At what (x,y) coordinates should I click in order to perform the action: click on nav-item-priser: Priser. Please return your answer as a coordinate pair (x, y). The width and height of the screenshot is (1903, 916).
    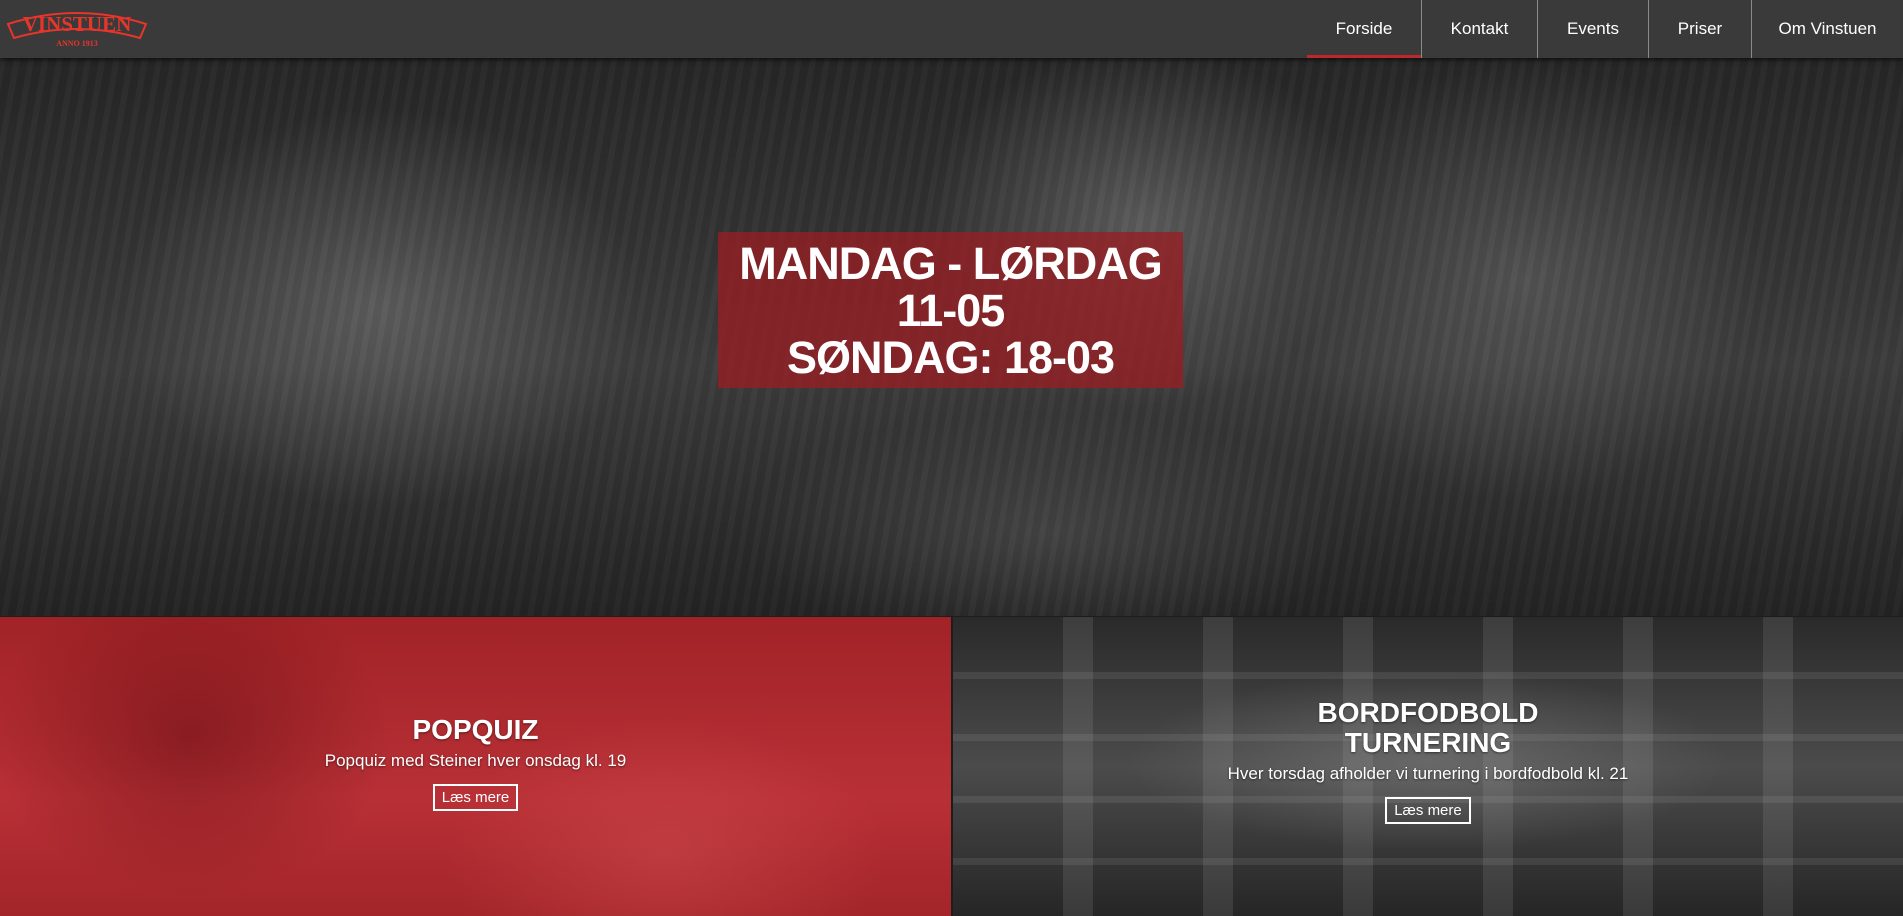
    Looking at the image, I should click on (1699, 29).